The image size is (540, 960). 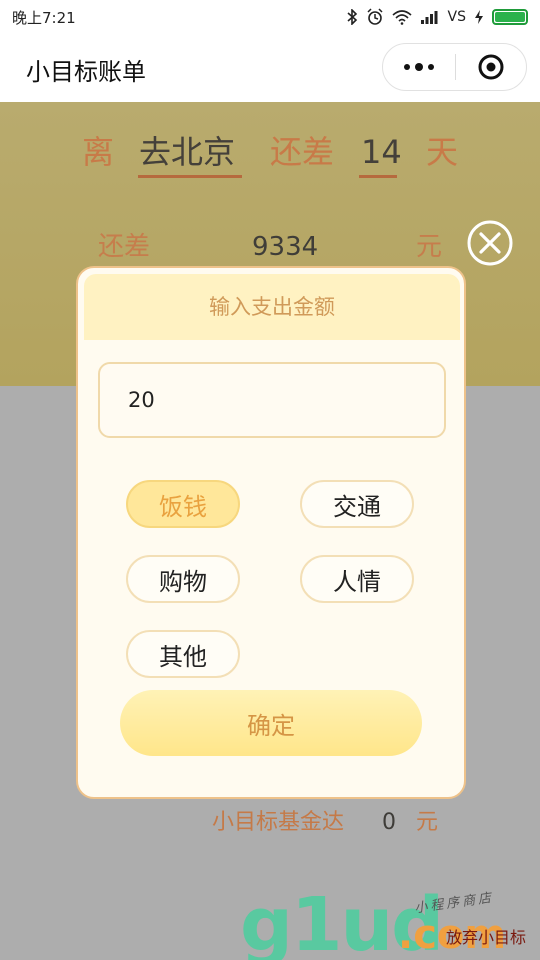 I want to click on category-meal-button: 饭钱, so click(x=183, y=504).